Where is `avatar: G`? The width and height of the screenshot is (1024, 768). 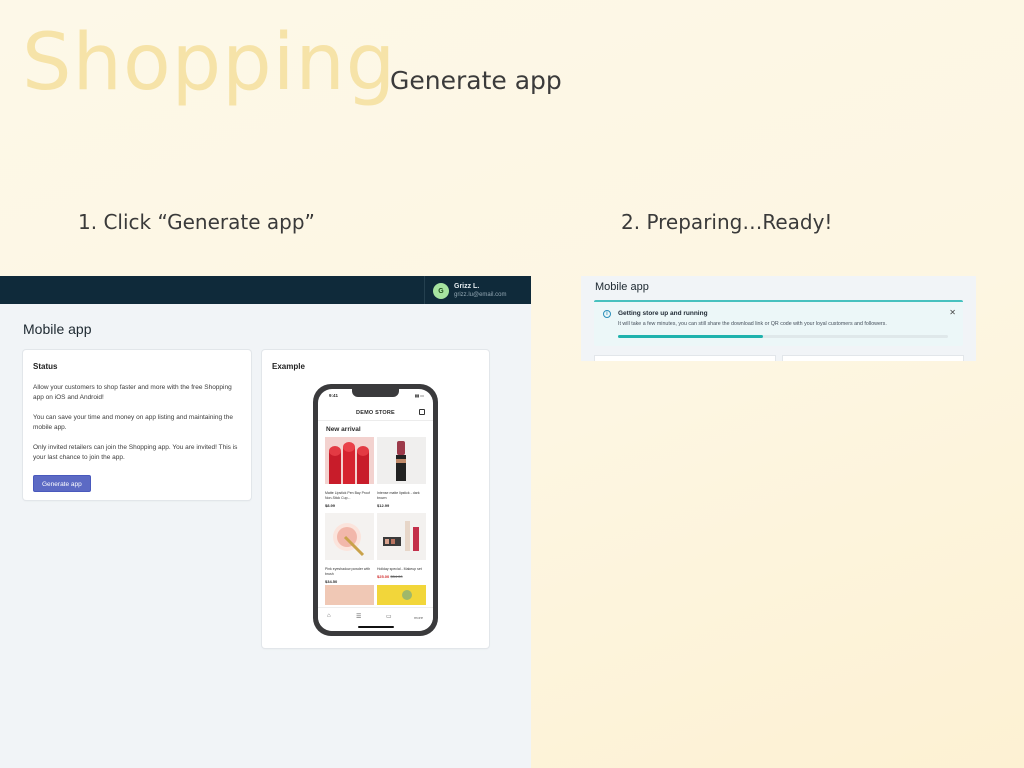
avatar: G is located at coordinates (441, 291).